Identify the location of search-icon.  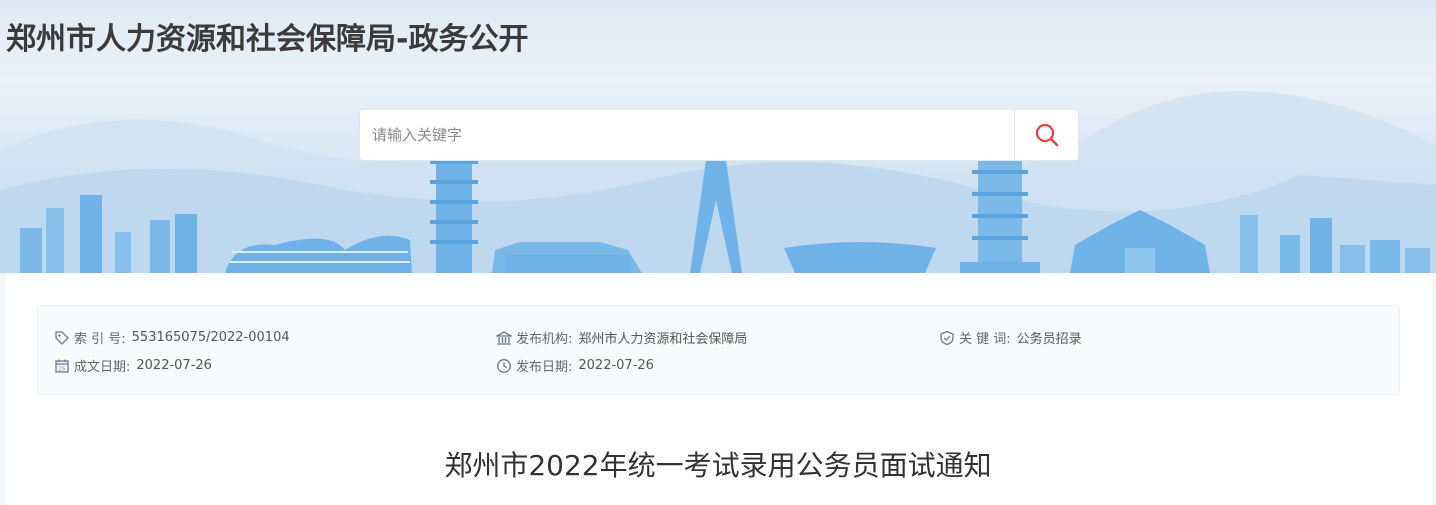
(1046, 135).